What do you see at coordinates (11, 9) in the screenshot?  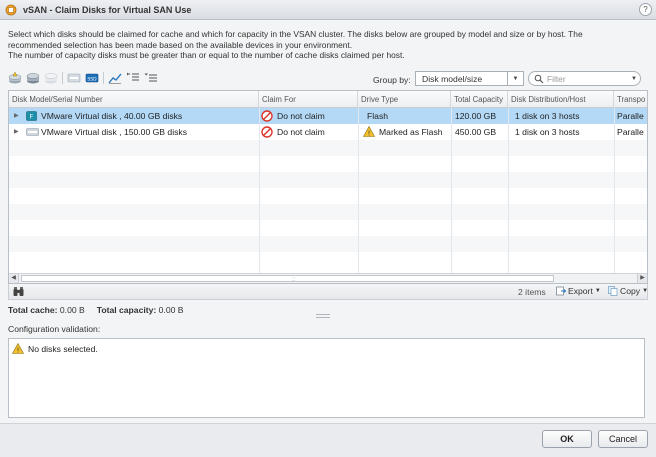 I see `vsan-icon` at bounding box center [11, 9].